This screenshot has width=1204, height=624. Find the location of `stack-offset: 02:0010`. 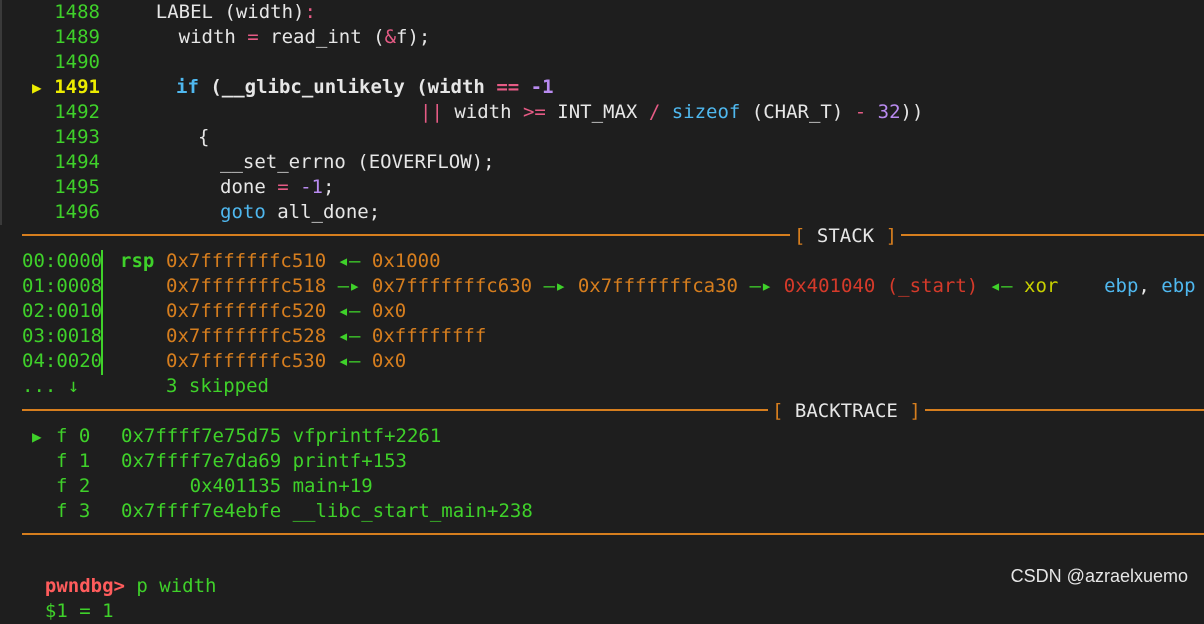

stack-offset: 02:0010 is located at coordinates (62, 311).